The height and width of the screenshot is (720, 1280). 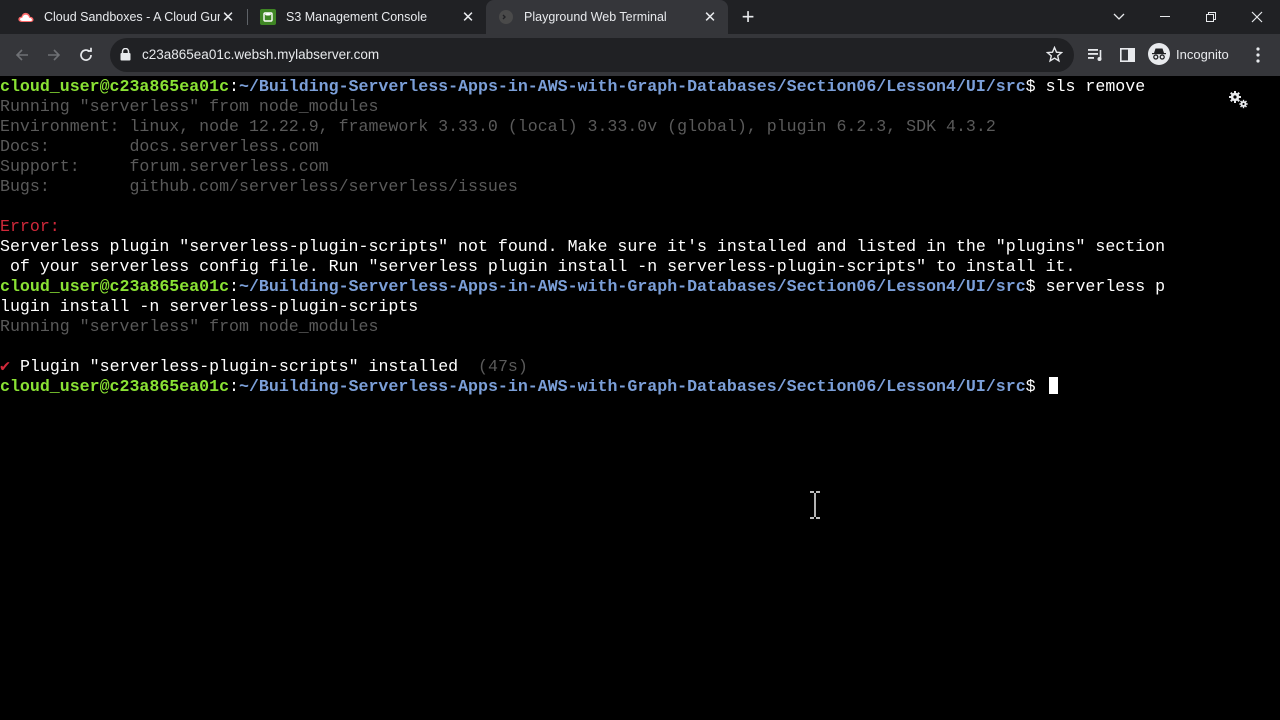 I want to click on tab-title: S3 Management Console, so click(x=357, y=17).